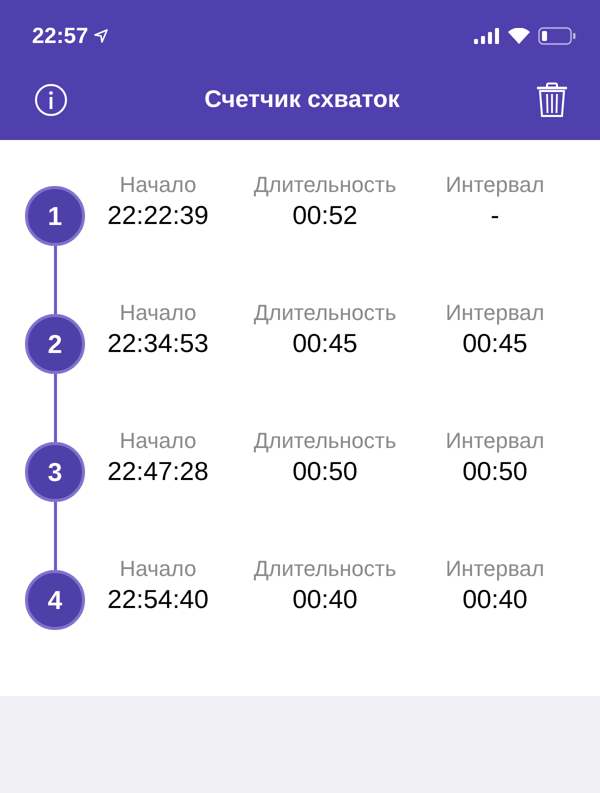  What do you see at coordinates (302, 100) in the screenshot?
I see `screen-title: Счетчик схваток` at bounding box center [302, 100].